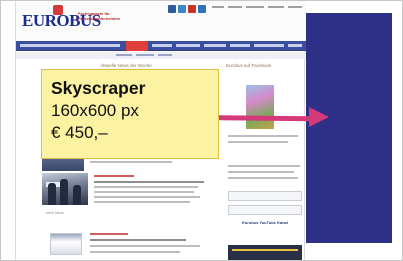 This screenshot has width=403, height=261. I want to click on facebook-icon, so click(172, 9).